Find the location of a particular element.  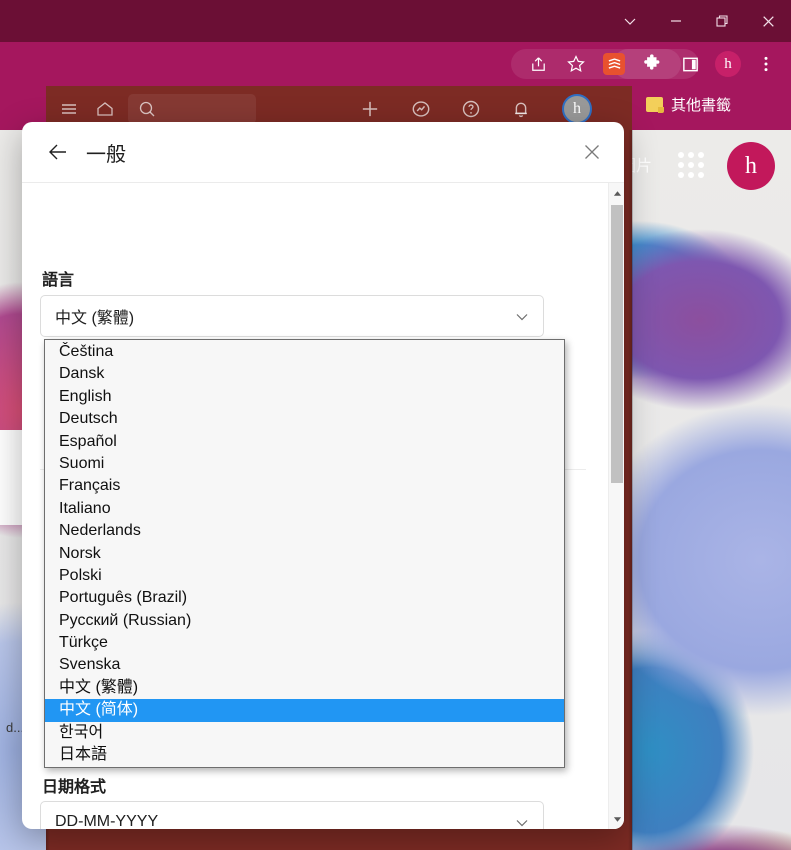

menu-hamburger-icon is located at coordinates (69, 109).